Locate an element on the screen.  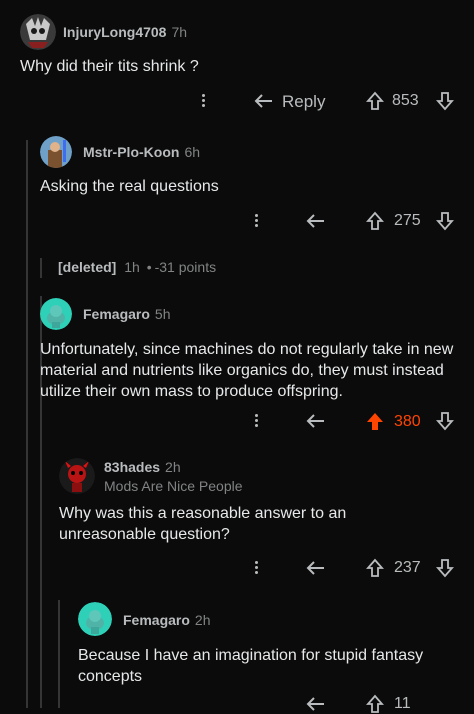
timestamp: 5h is located at coordinates (162, 314).